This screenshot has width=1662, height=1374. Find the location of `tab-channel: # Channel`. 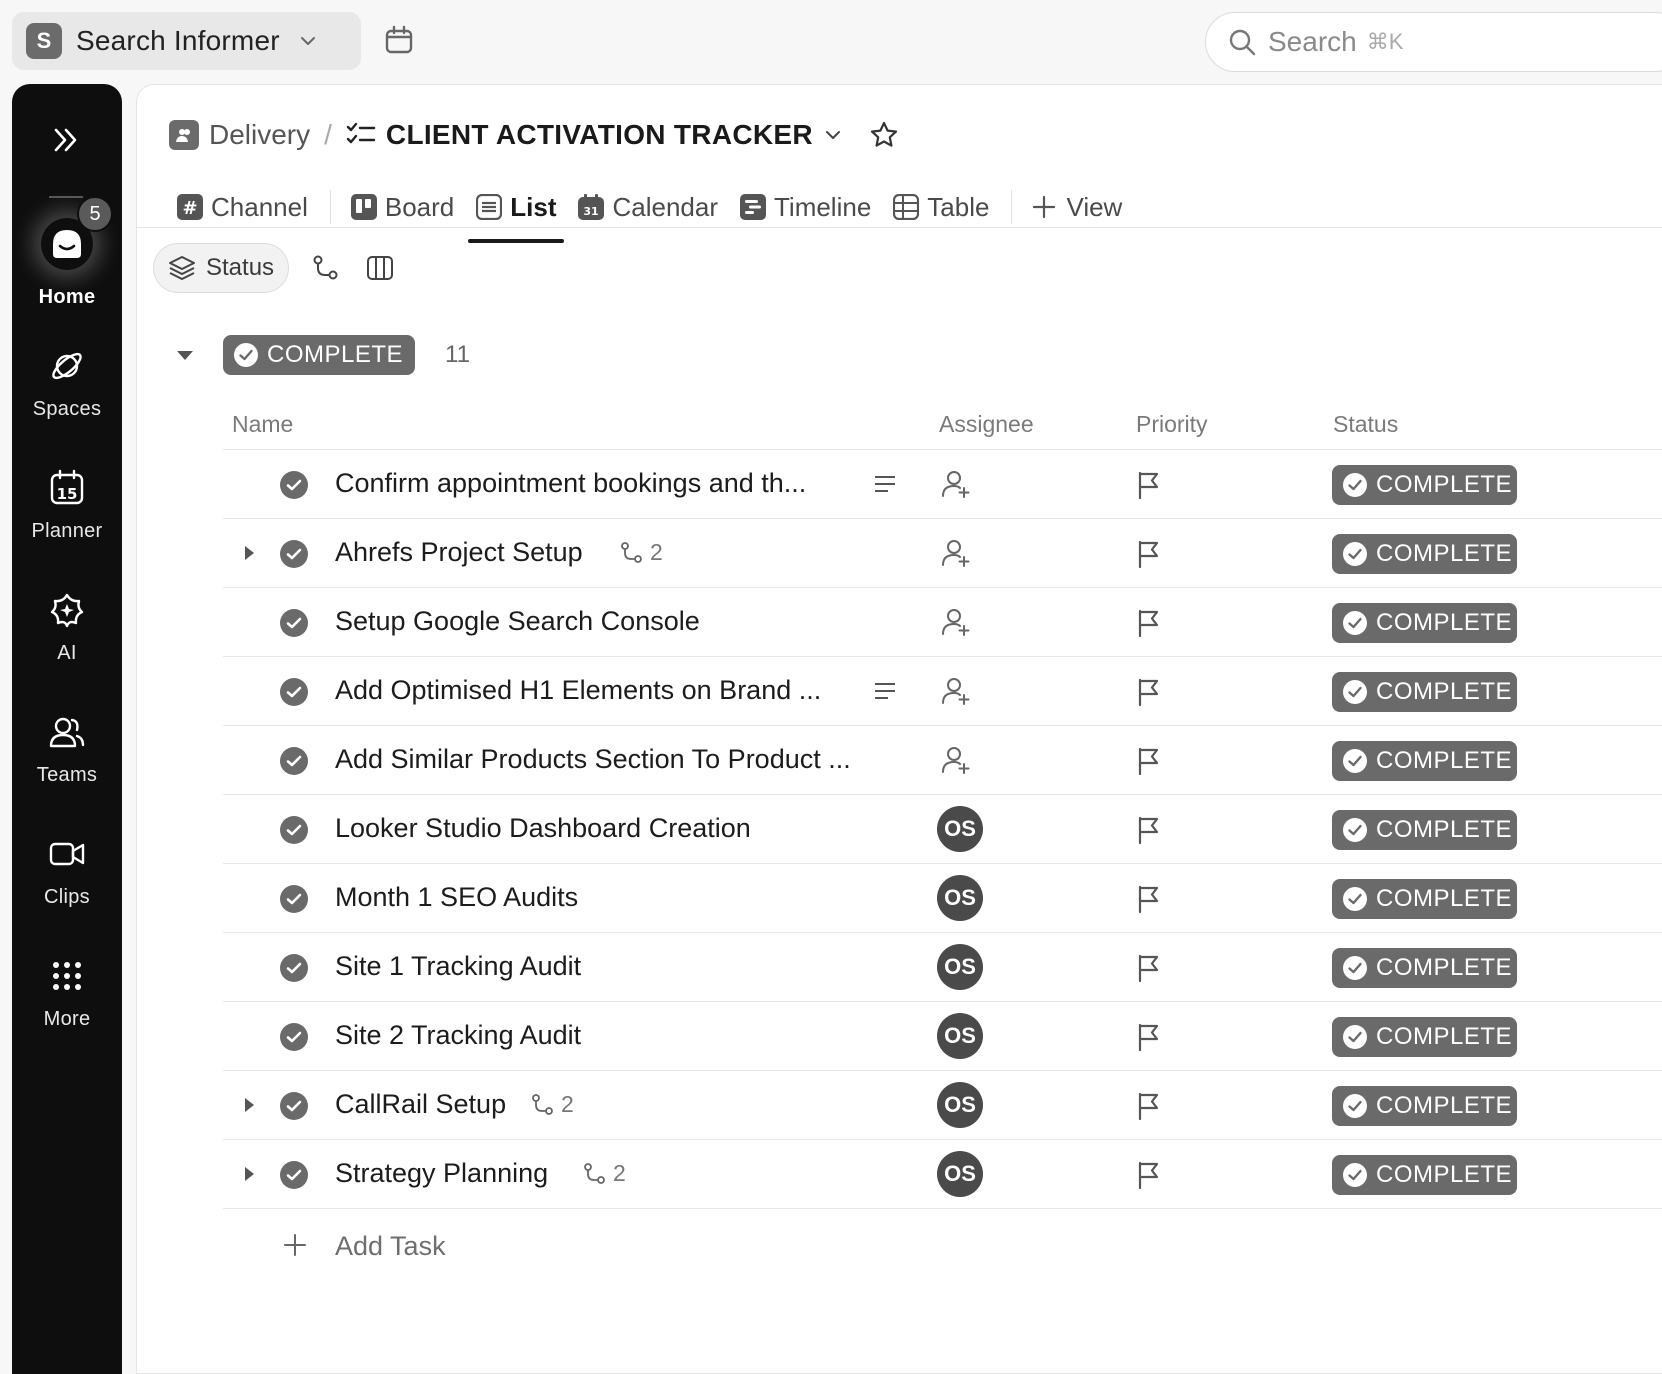

tab-channel: # Channel is located at coordinates (242, 207).